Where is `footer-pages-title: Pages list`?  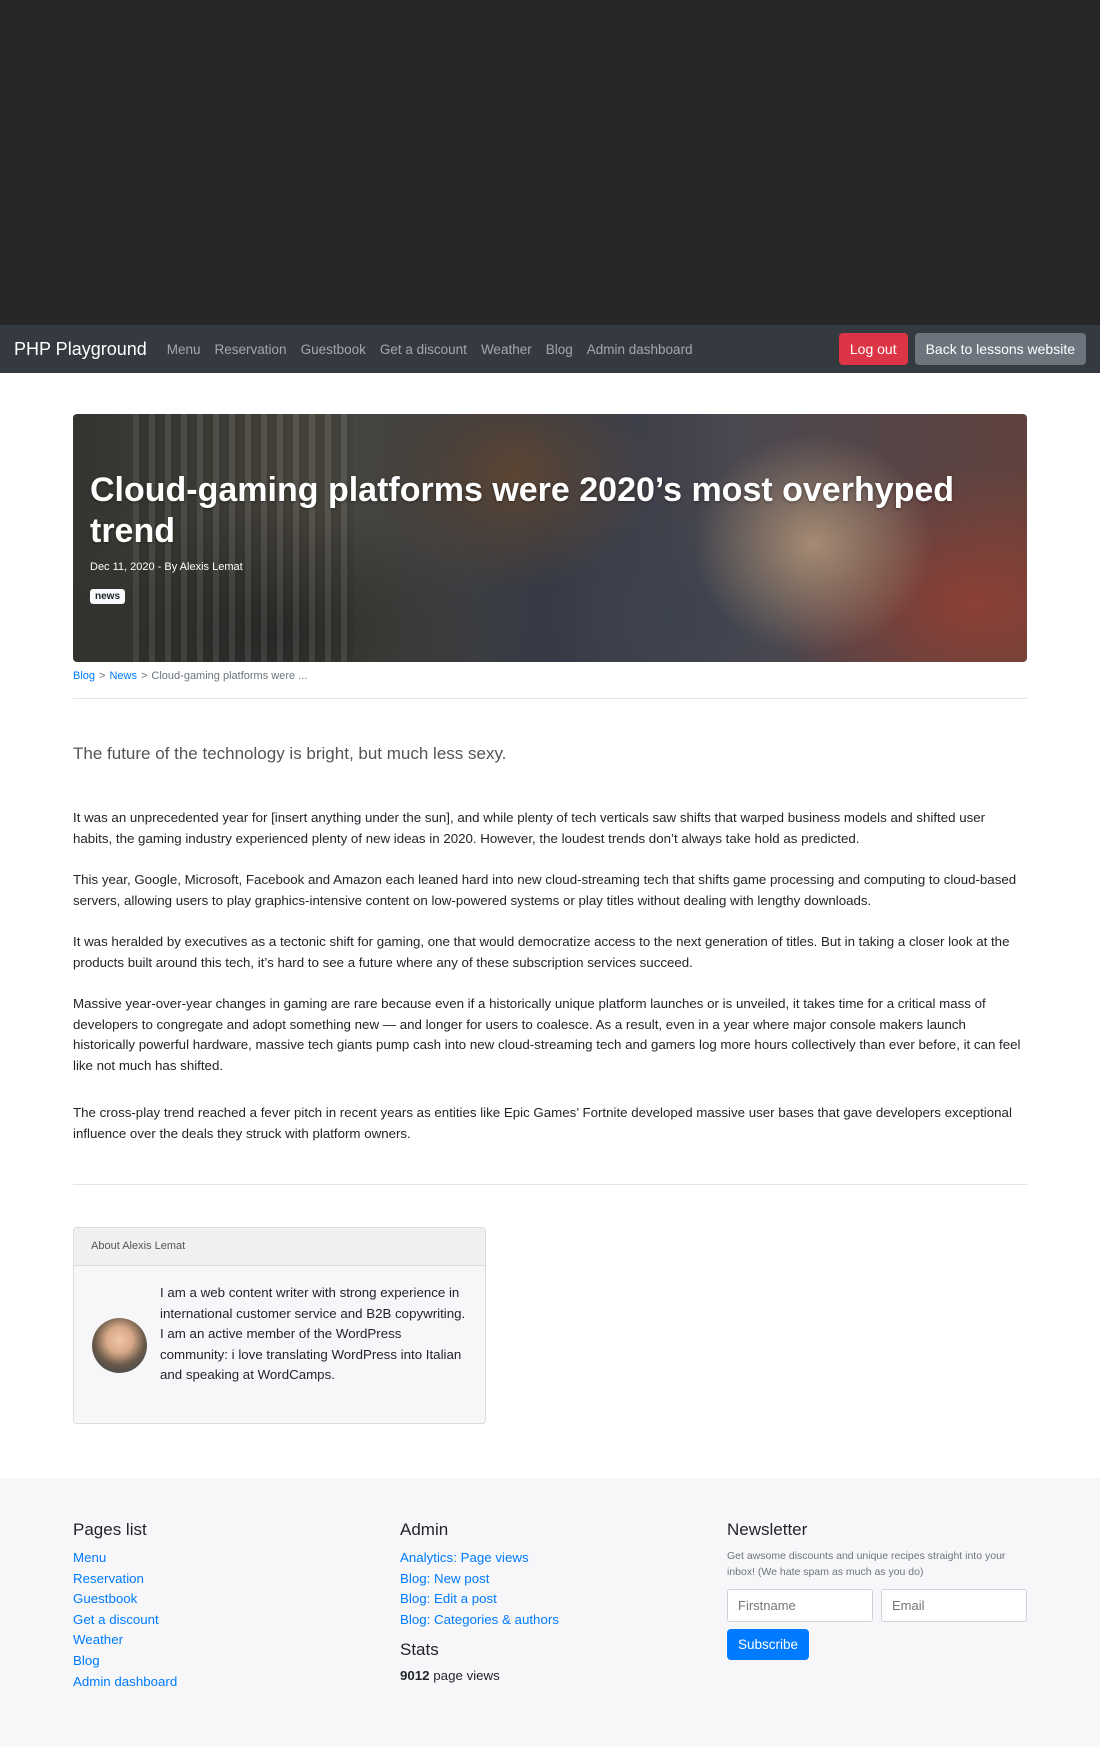 footer-pages-title: Pages list is located at coordinates (110, 1529).